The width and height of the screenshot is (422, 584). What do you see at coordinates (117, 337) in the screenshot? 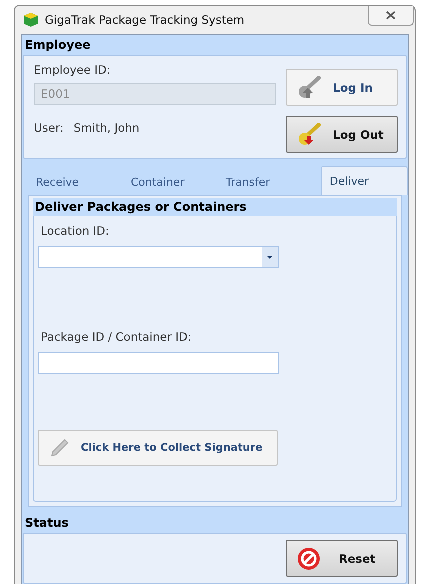
I see `field-label: Package ID / Container ID:` at bounding box center [117, 337].